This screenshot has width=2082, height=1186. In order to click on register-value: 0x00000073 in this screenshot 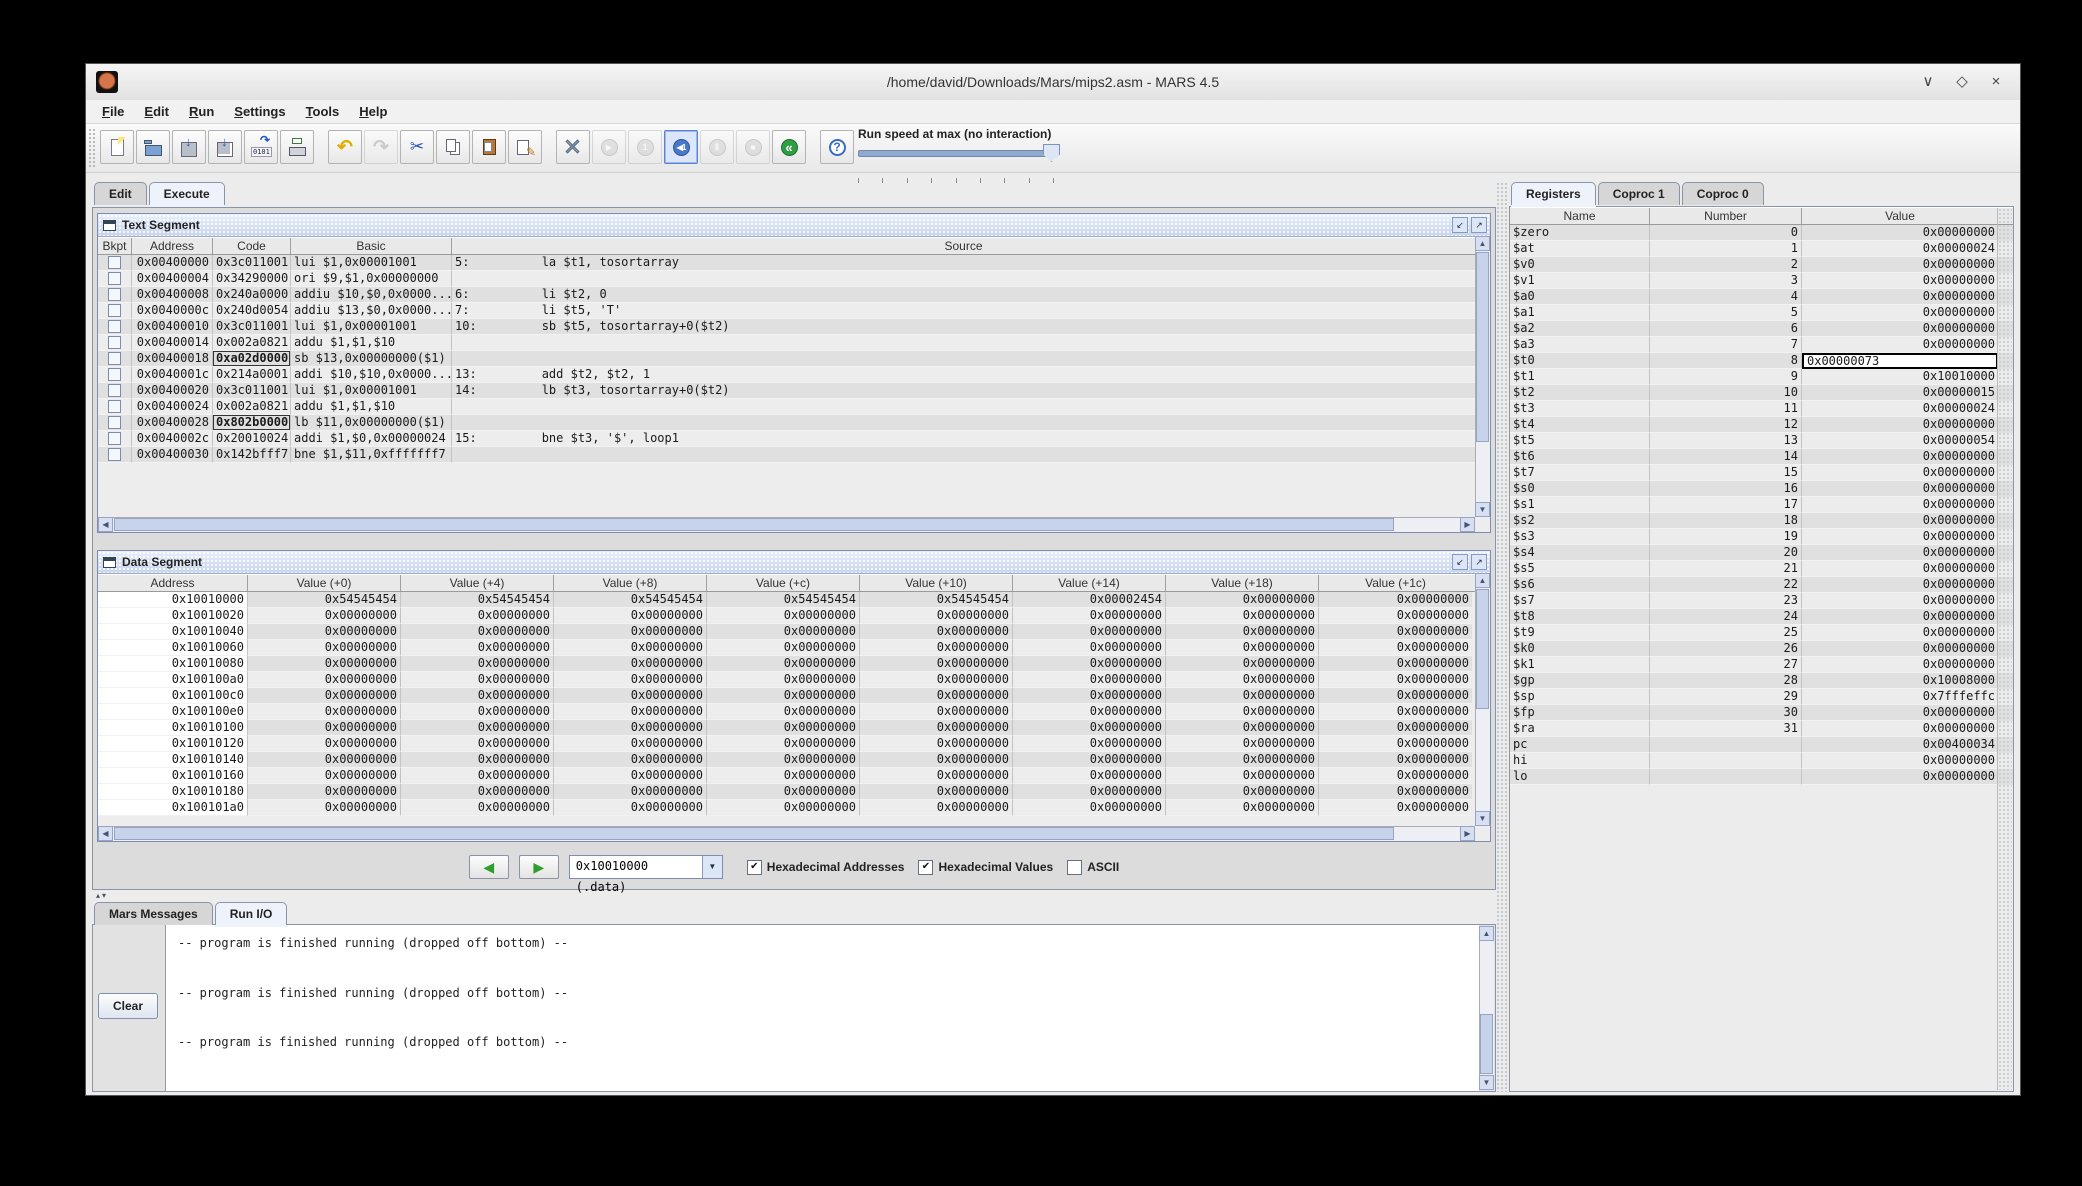, I will do `click(1900, 361)`.